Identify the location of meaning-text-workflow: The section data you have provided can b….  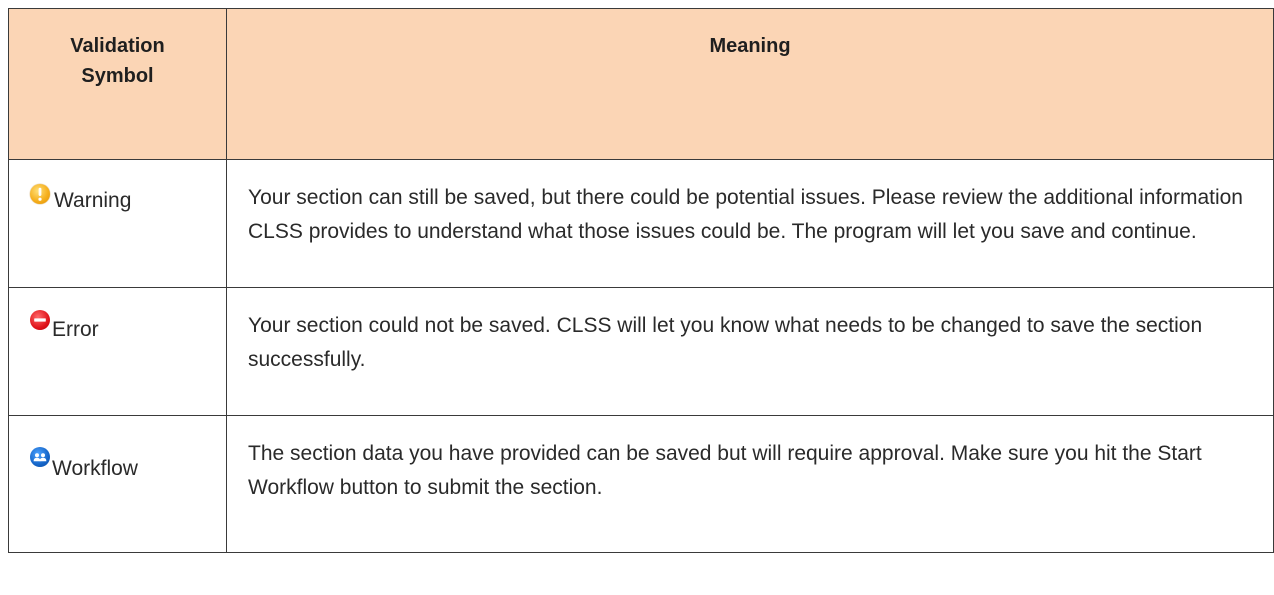
(725, 470).